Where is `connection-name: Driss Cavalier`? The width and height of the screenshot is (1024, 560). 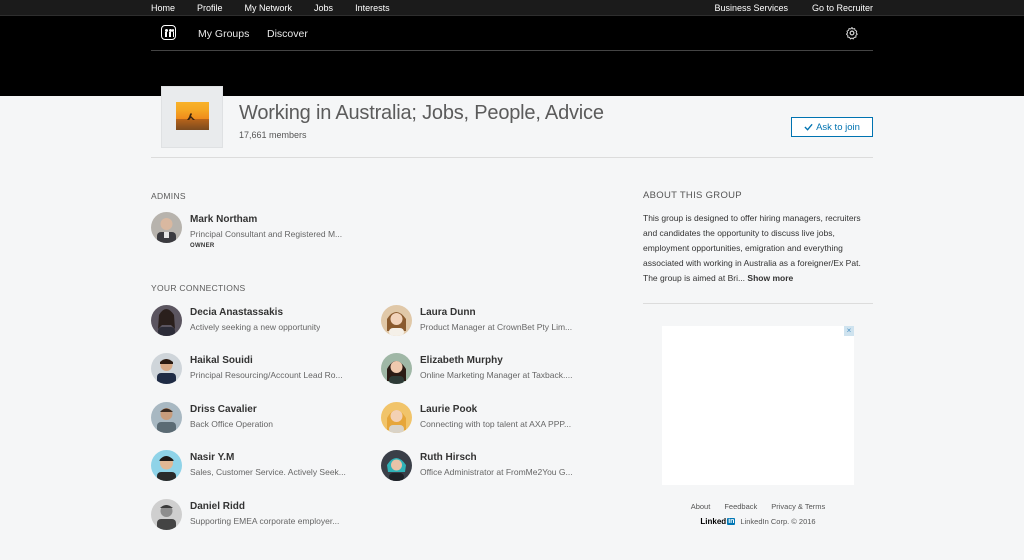
connection-name: Driss Cavalier is located at coordinates (223, 409).